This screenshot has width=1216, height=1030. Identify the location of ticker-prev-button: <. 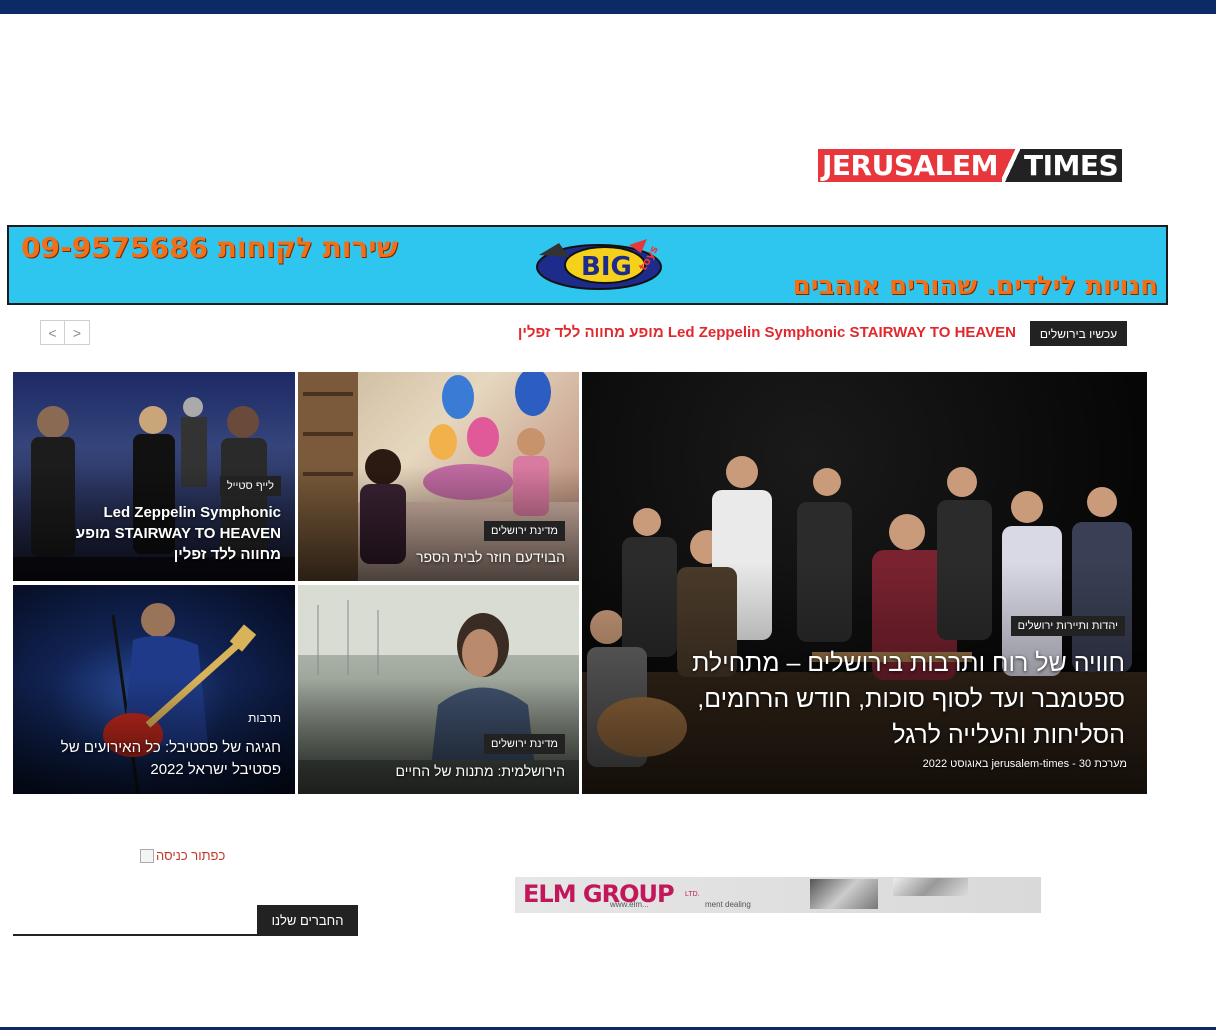
(52, 332).